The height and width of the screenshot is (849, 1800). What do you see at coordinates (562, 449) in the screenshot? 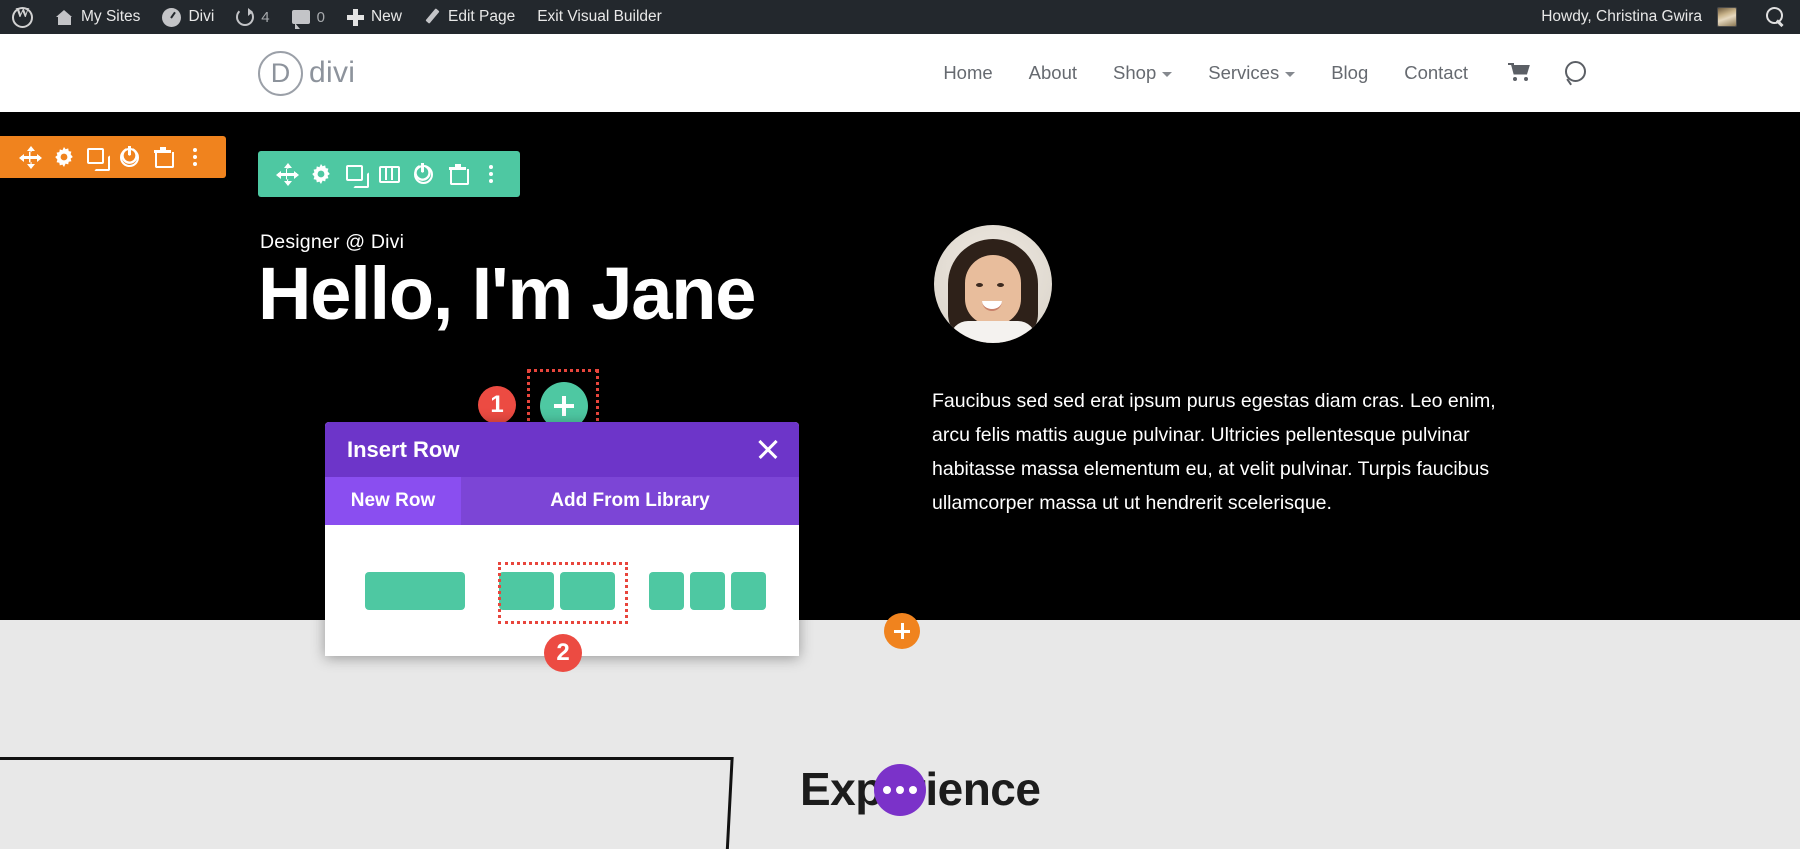
I see `modal-header: Insert Row` at bounding box center [562, 449].